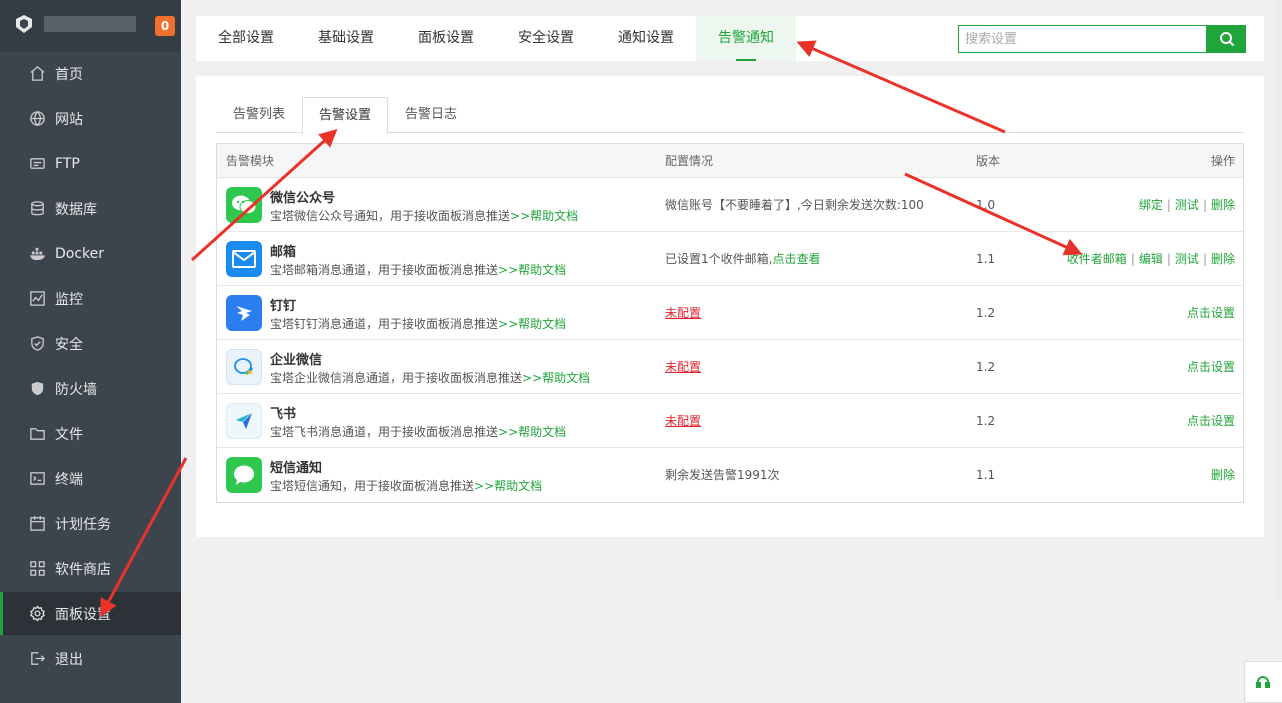 The image size is (1282, 703). What do you see at coordinates (430, 378) in the screenshot?
I see `module-desc: 宝塔企业微信消息通道，用于接收面板消息推送>>帮助文档` at bounding box center [430, 378].